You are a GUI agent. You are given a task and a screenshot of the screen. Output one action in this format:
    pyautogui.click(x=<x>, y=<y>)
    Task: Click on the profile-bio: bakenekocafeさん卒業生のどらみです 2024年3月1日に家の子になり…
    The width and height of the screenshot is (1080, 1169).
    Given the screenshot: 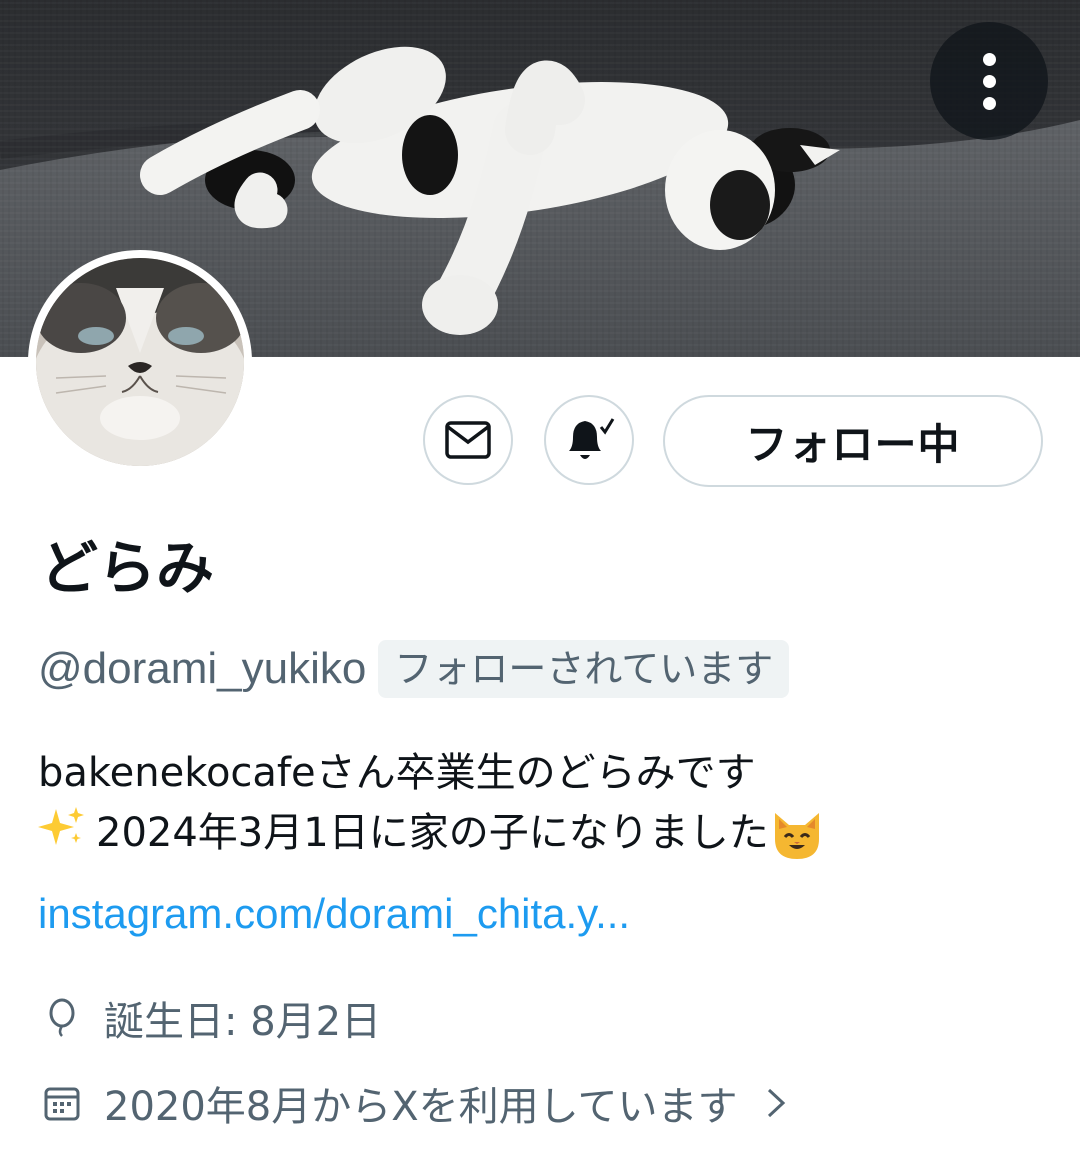 What is the action you would take?
    pyautogui.click(x=543, y=804)
    